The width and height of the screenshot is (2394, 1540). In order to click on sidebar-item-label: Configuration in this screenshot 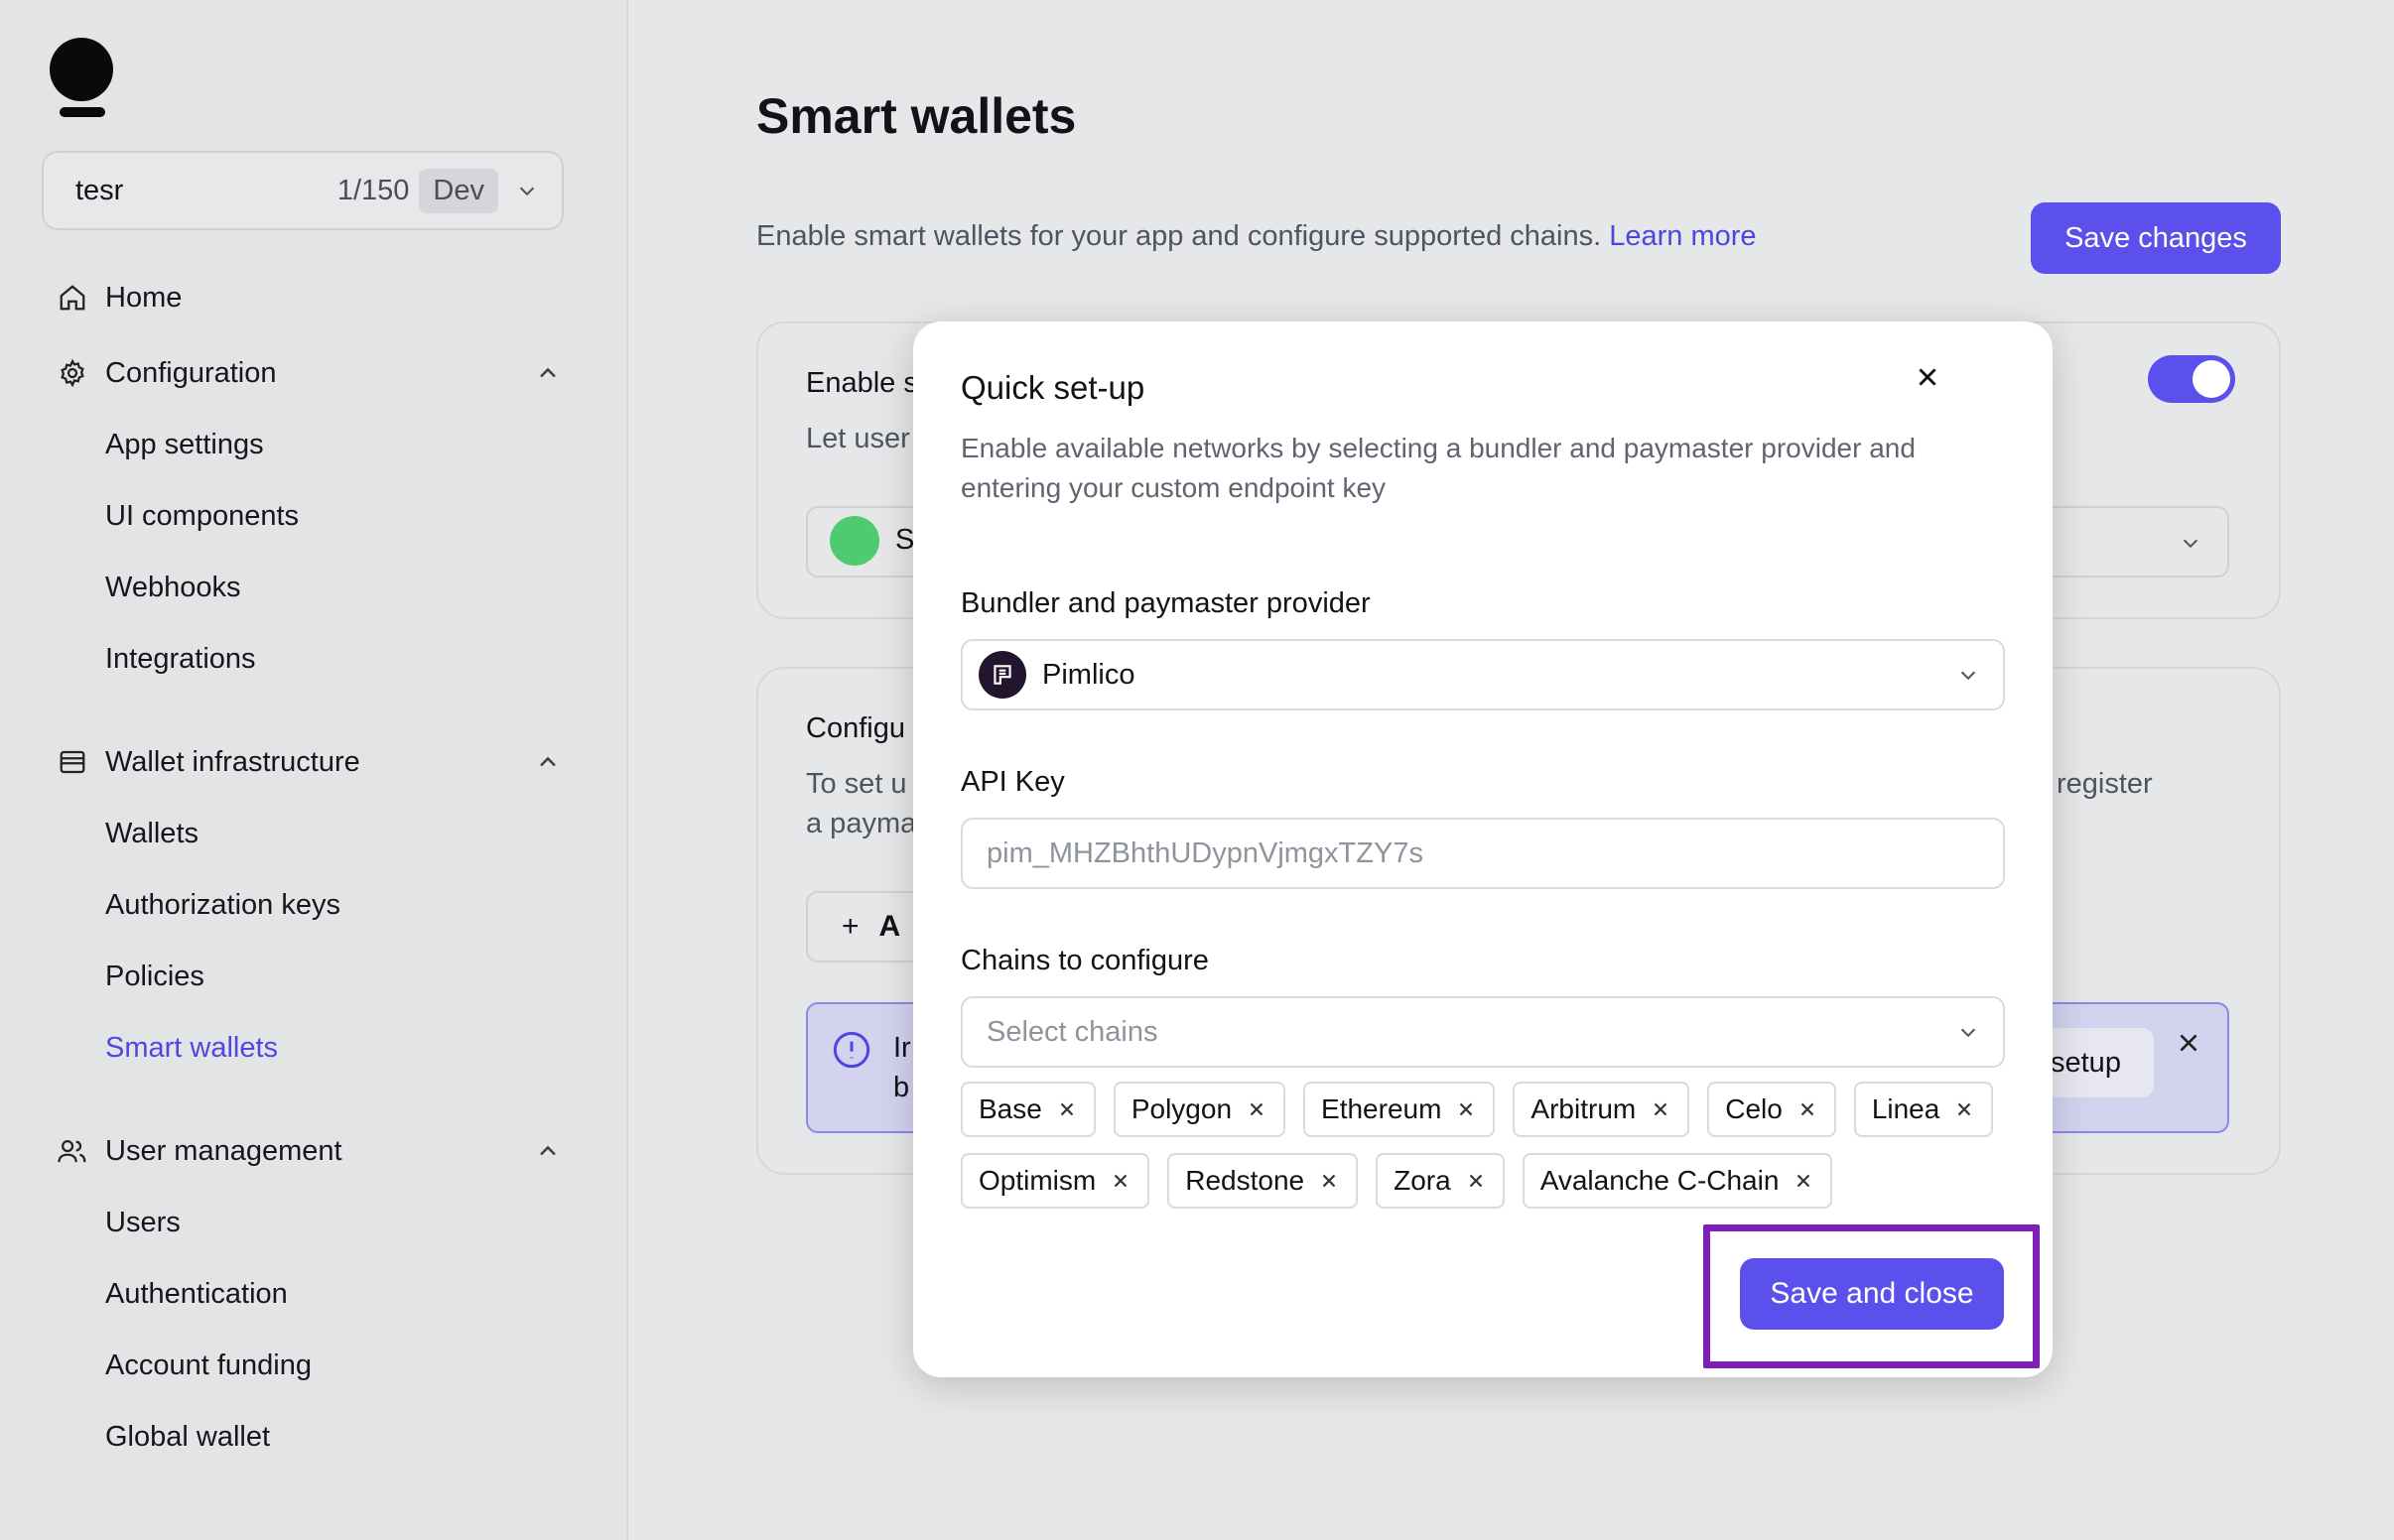, I will do `click(191, 372)`.